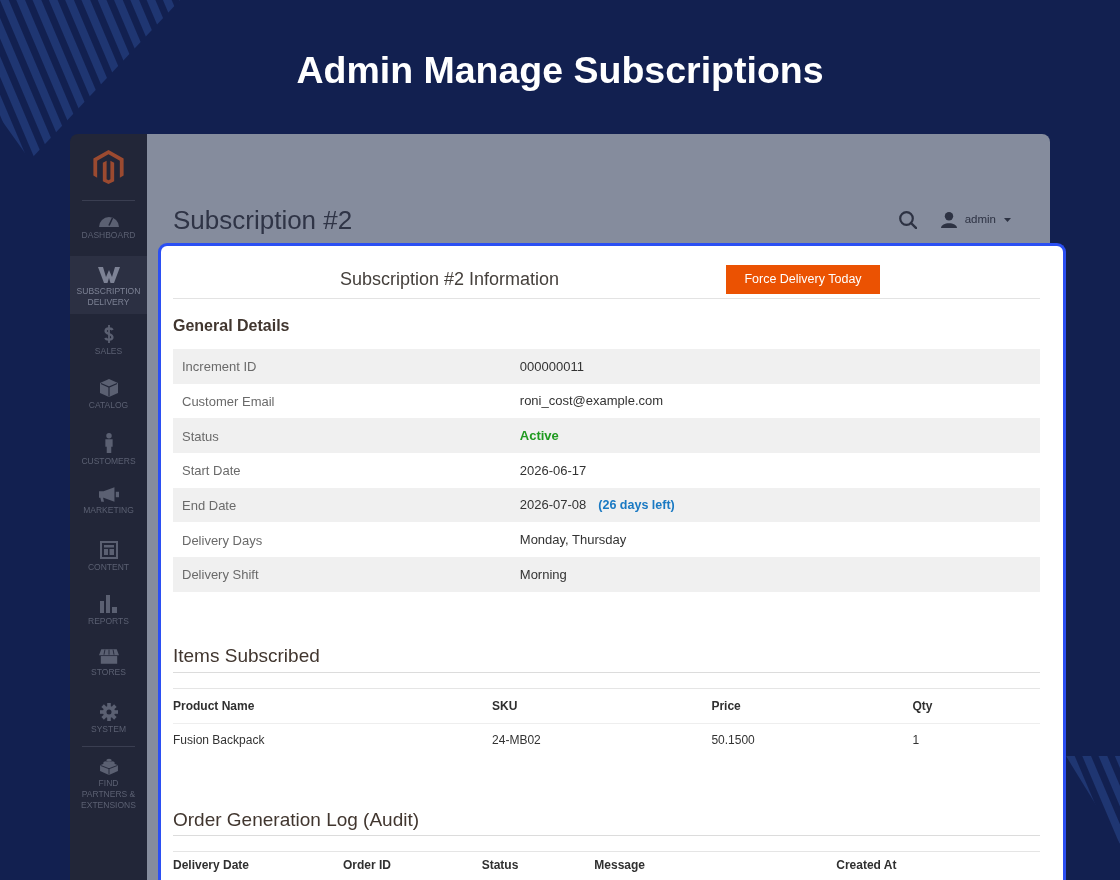 The width and height of the screenshot is (1120, 880). Describe the element at coordinates (948, 220) in the screenshot. I see `user-icon` at that location.